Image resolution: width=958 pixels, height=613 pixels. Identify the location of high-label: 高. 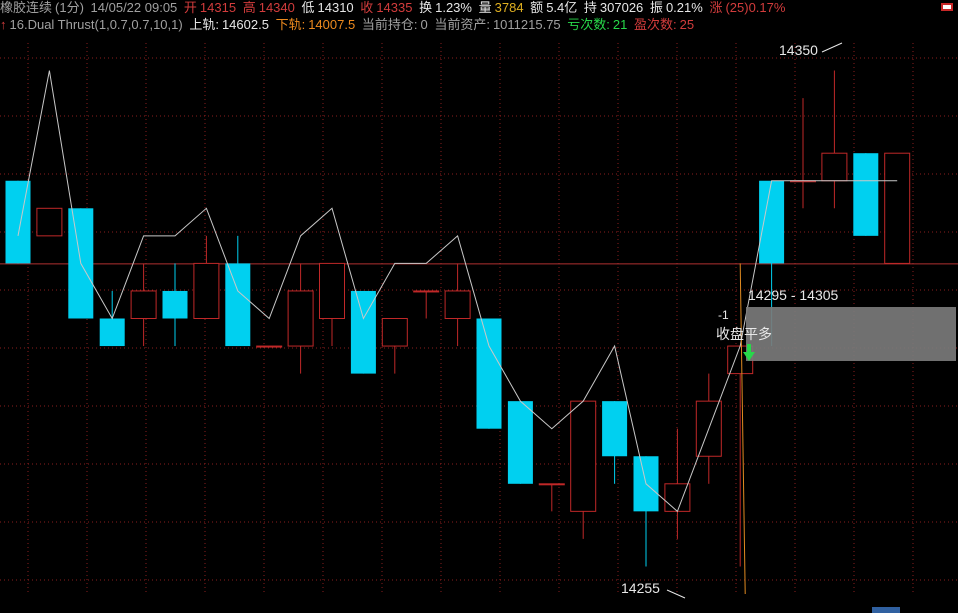
(249, 7).